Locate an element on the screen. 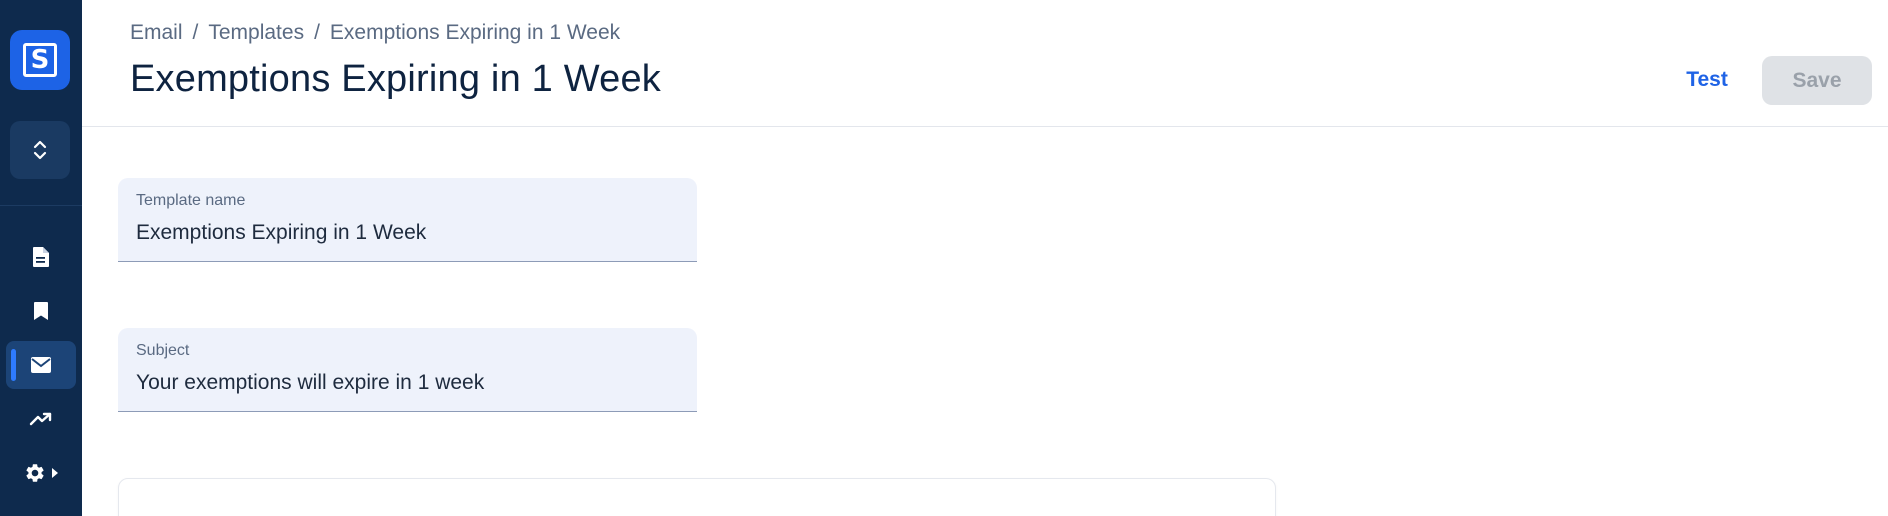 The width and height of the screenshot is (1888, 516). workspace-switcher-button is located at coordinates (40, 150).